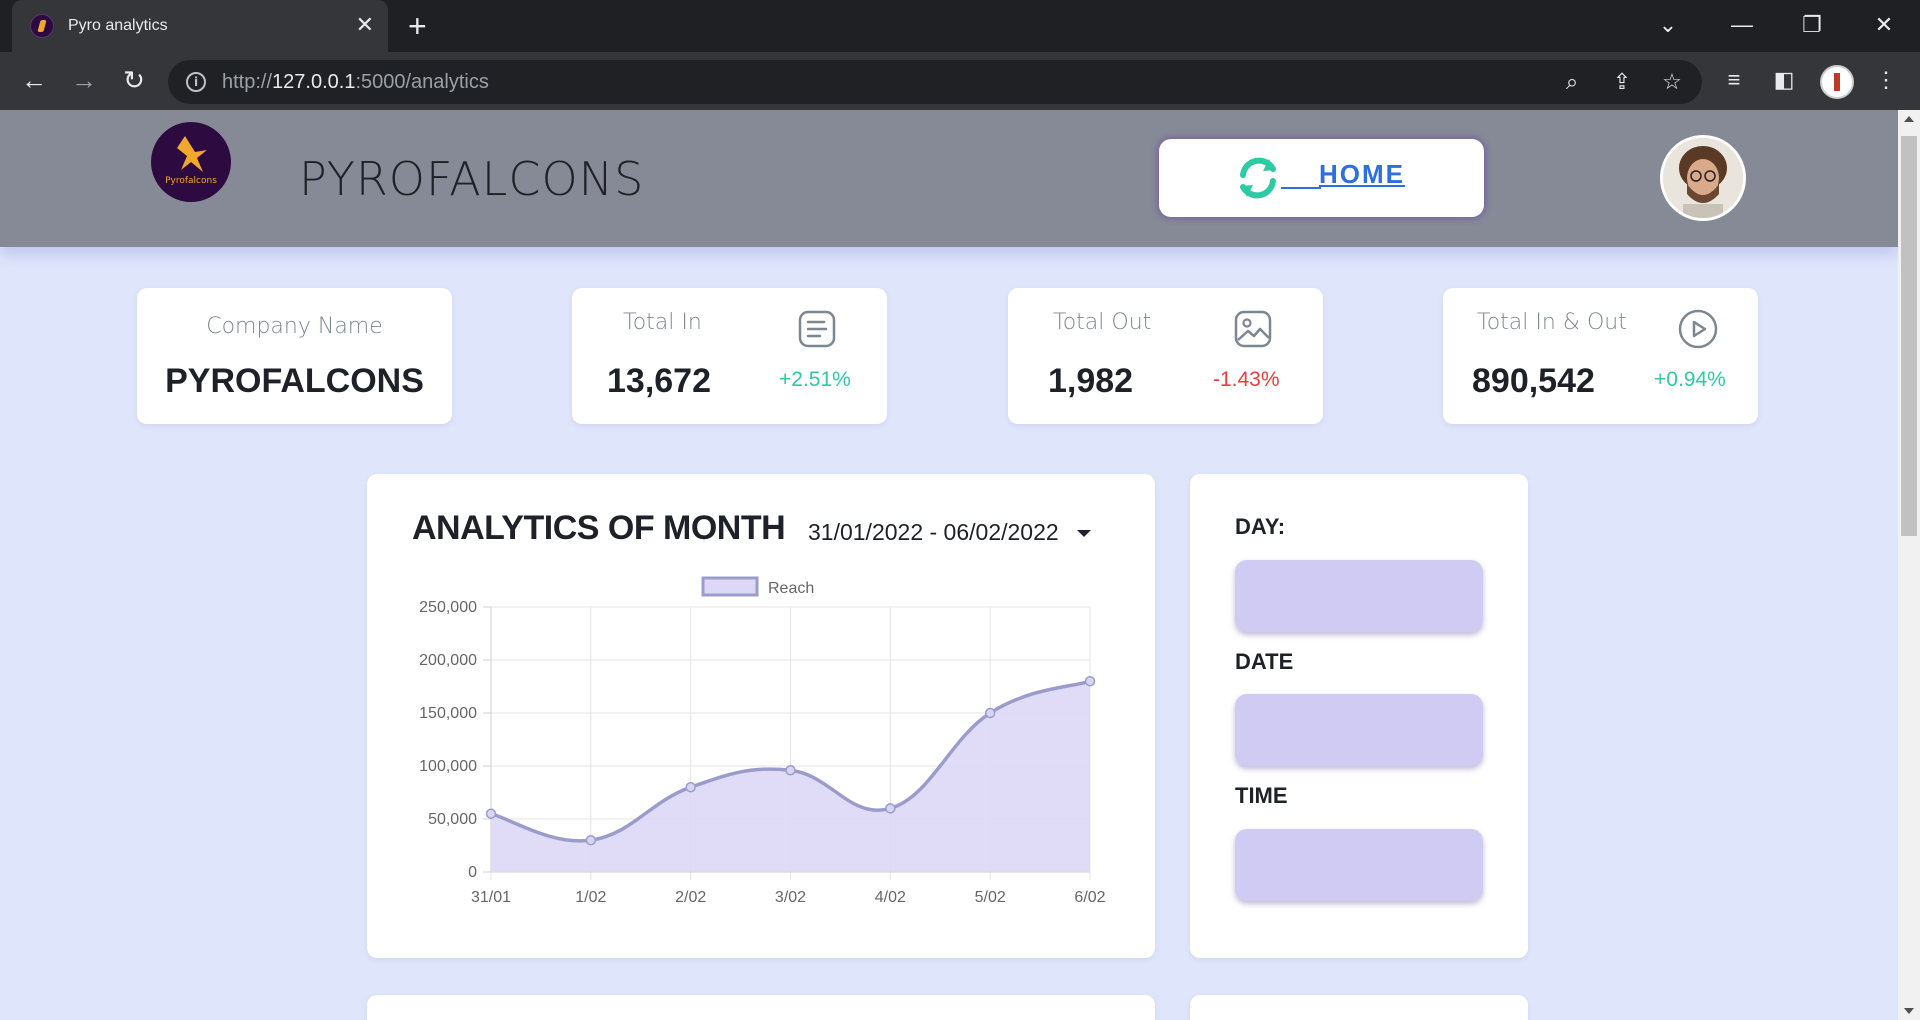 This screenshot has width=1920, height=1020. Describe the element at coordinates (448, 607) in the screenshot. I see `y-tick-label: 250,000` at that location.